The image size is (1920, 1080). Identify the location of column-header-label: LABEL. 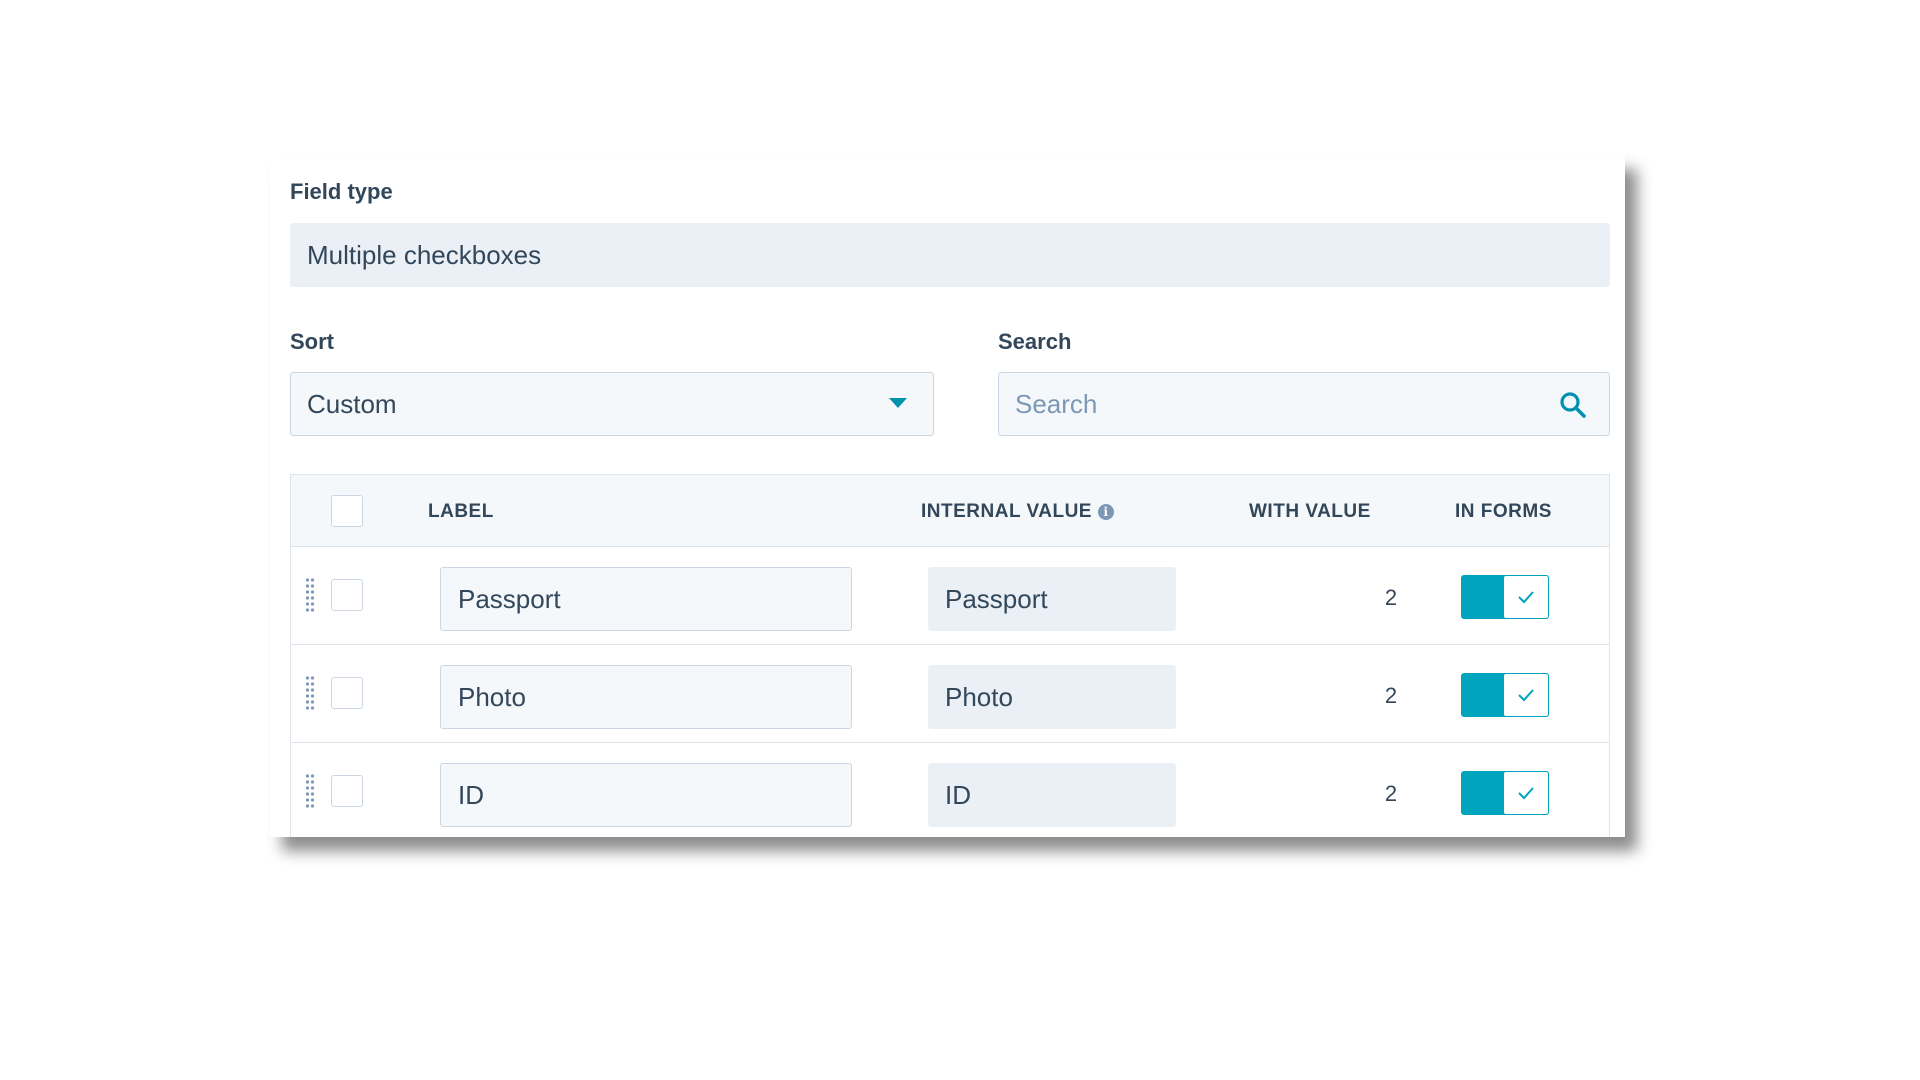
(461, 512).